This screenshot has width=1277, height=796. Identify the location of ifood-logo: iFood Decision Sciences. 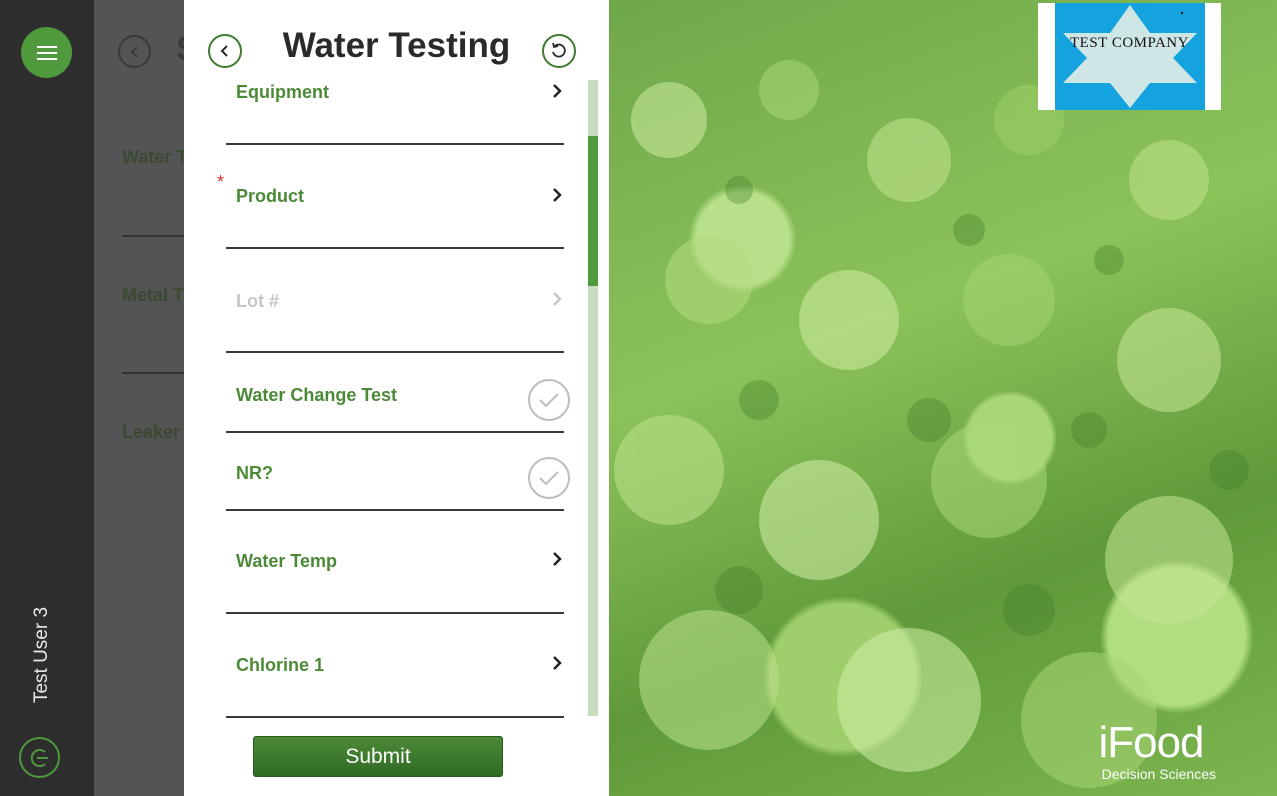
(1151, 753).